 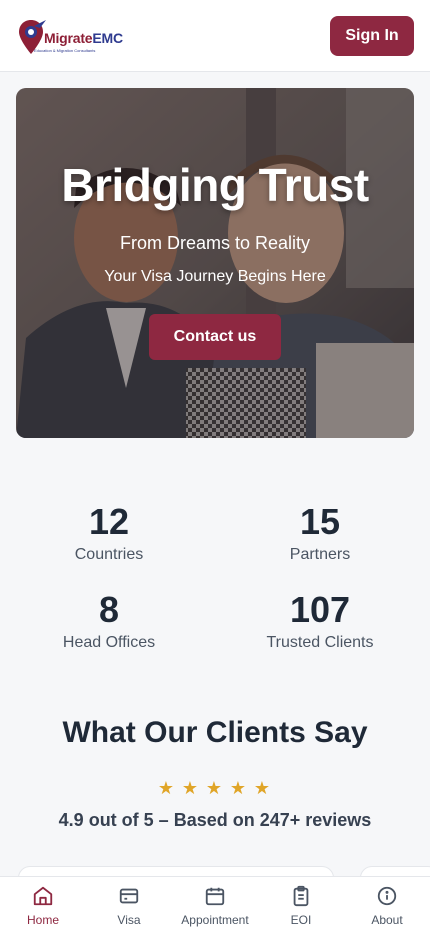 What do you see at coordinates (215, 896) in the screenshot?
I see `calendar-icon` at bounding box center [215, 896].